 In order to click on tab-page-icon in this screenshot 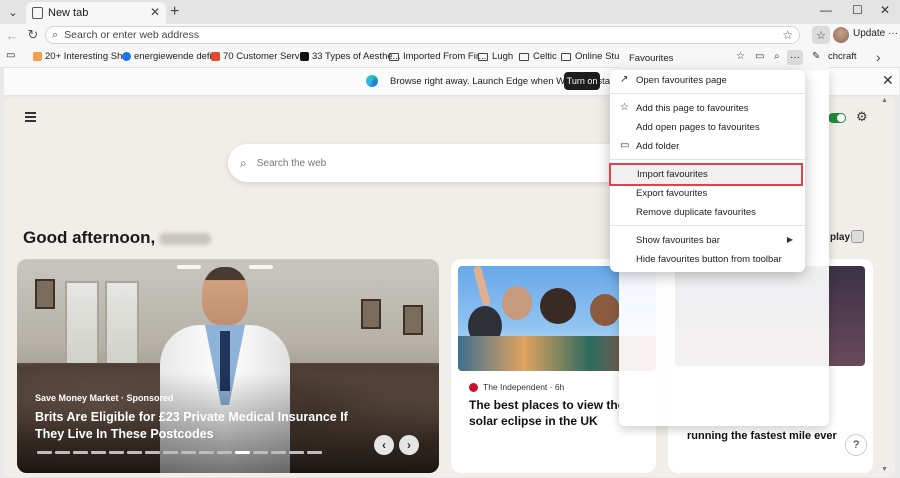, I will do `click(37, 13)`.